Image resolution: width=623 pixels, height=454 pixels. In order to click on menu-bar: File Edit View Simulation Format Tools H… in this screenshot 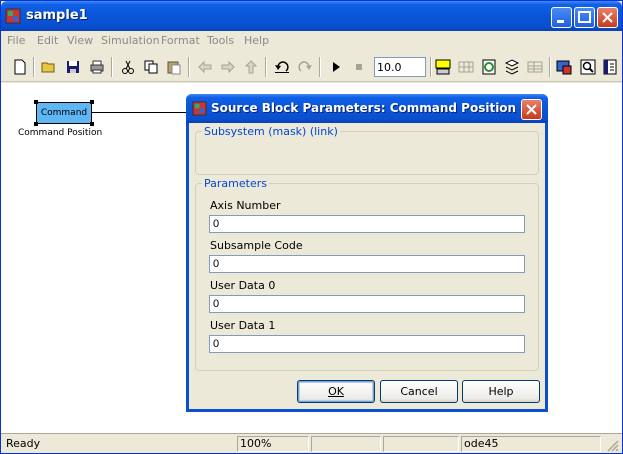, I will do `click(311, 41)`.